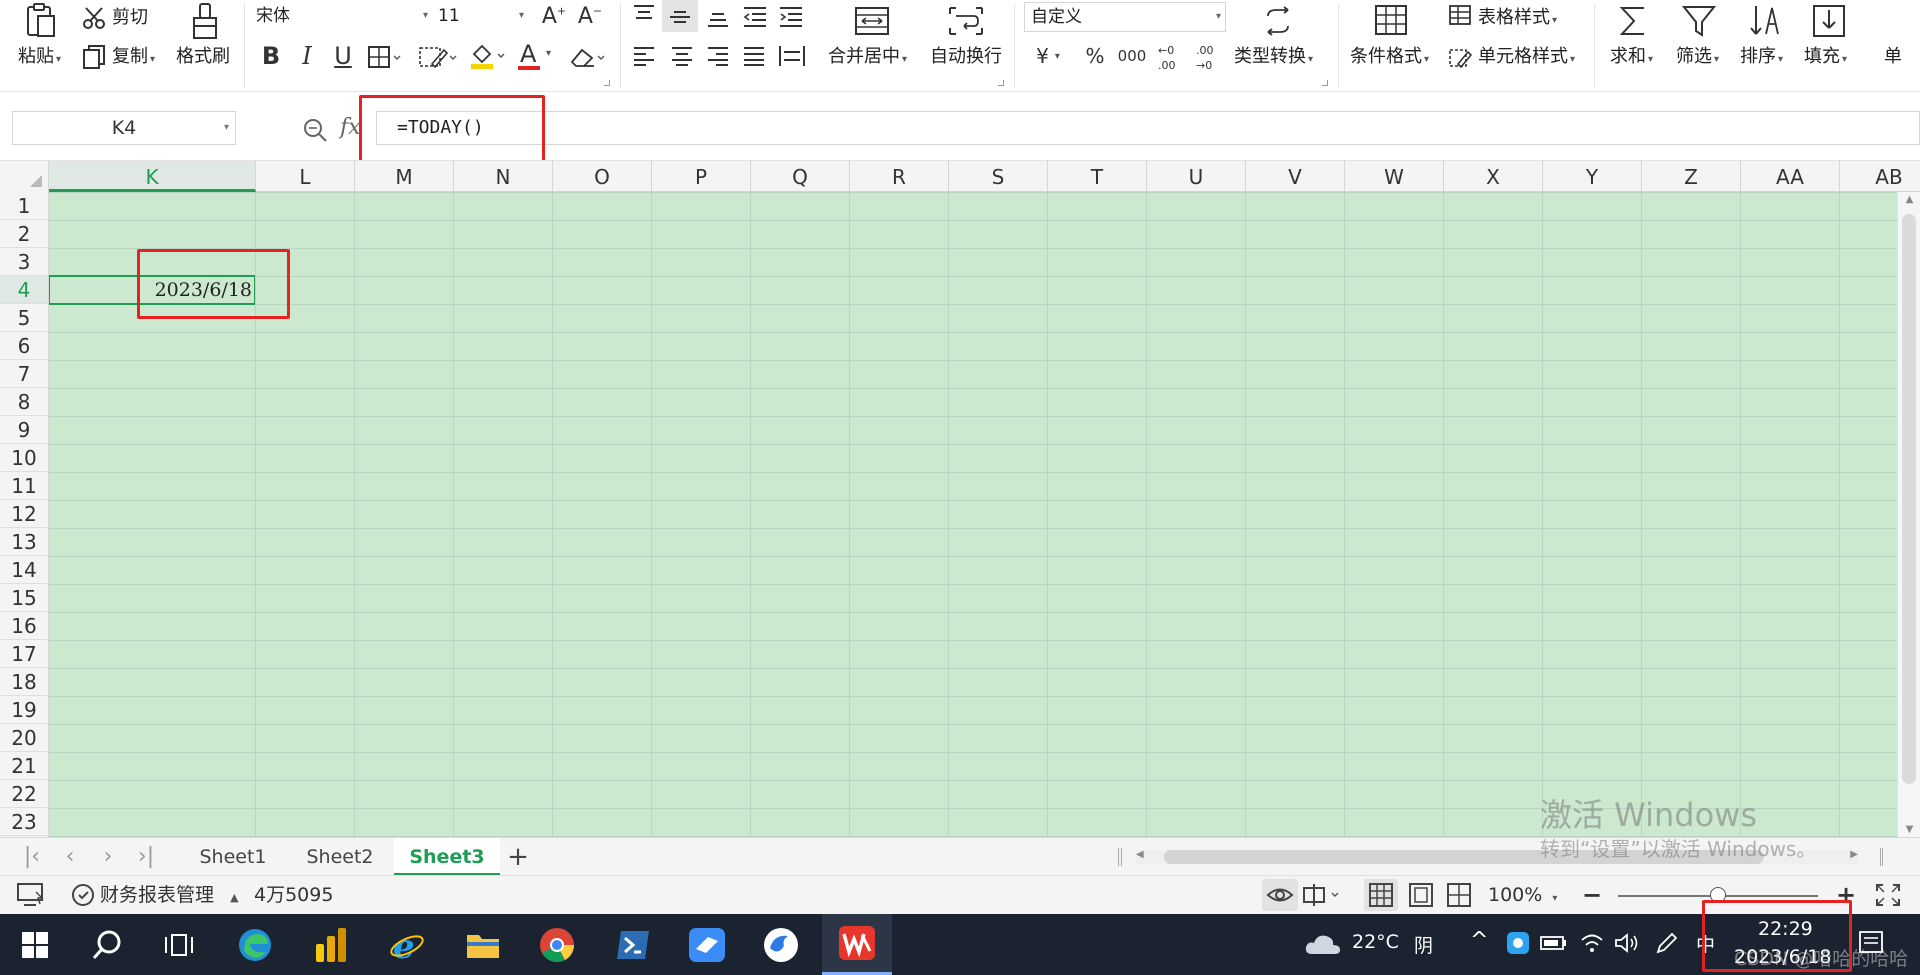  Describe the element at coordinates (130, 18) in the screenshot. I see `cut-button: 剪切` at that location.